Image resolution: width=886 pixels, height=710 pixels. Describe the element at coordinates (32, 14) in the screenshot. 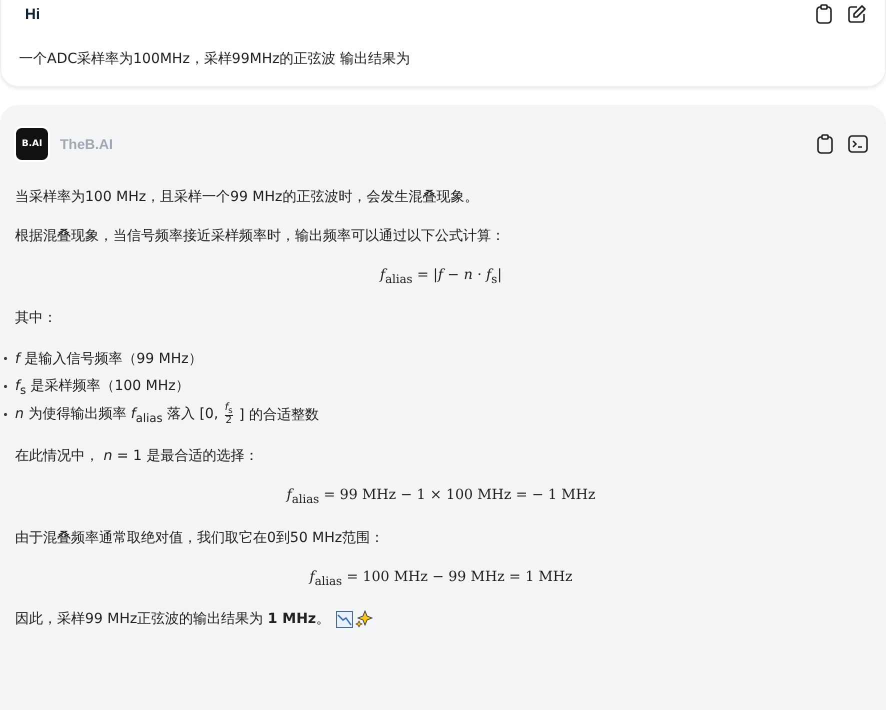

I see `user-avatar: Hi` at that location.